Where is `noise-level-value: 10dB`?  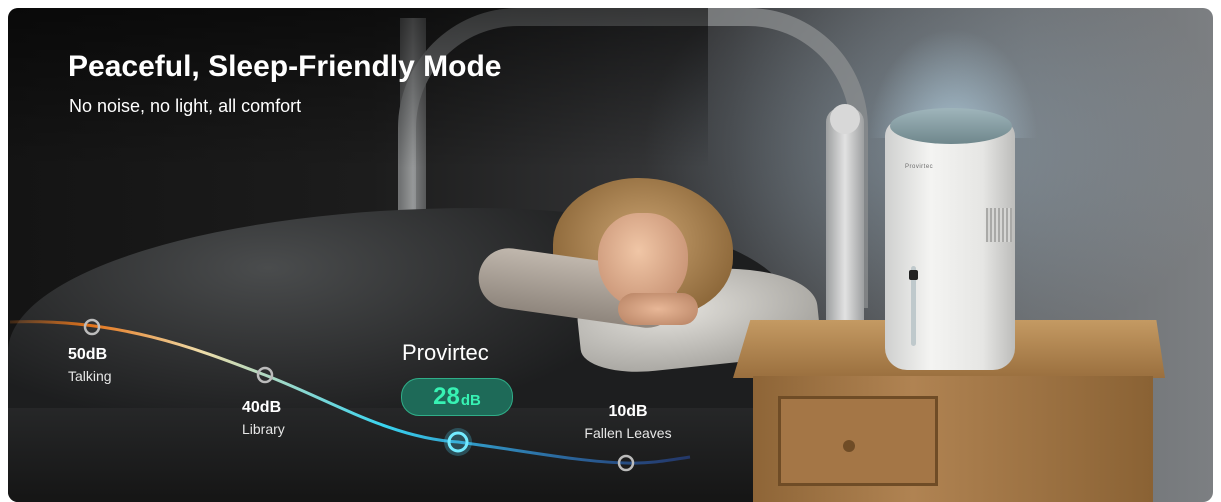
noise-level-value: 10dB is located at coordinates (628, 411).